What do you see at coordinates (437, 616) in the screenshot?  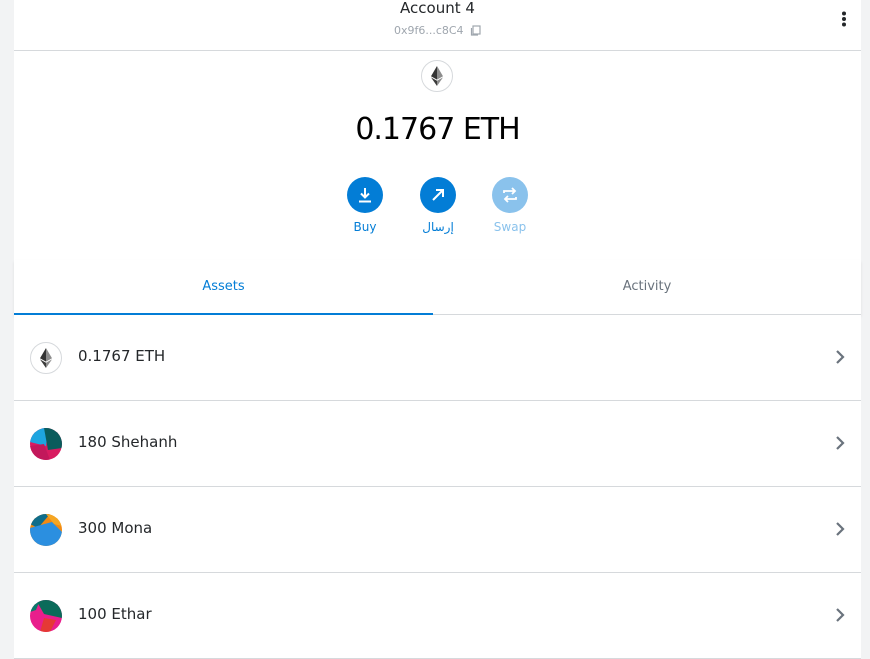 I see `asset-row-ethar: 100 Ethar` at bounding box center [437, 616].